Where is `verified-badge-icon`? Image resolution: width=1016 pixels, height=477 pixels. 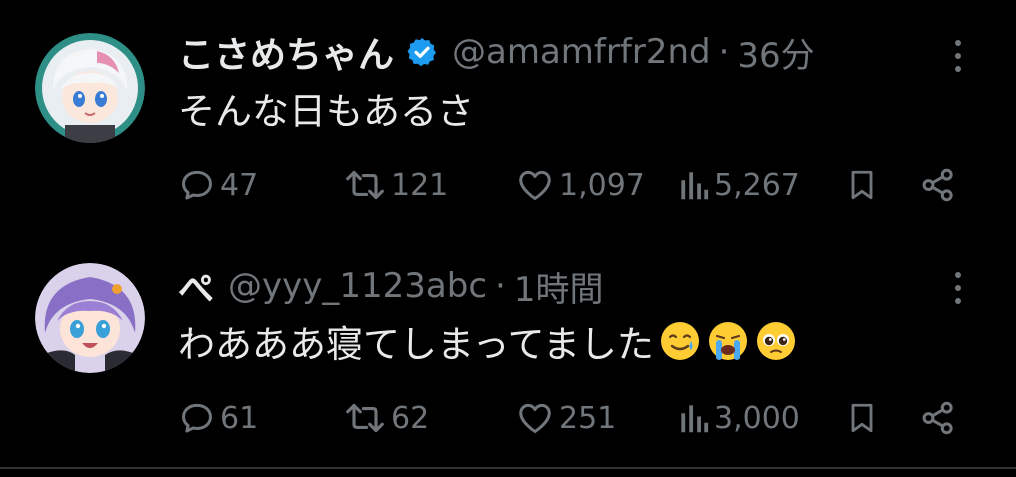 verified-badge-icon is located at coordinates (422, 52).